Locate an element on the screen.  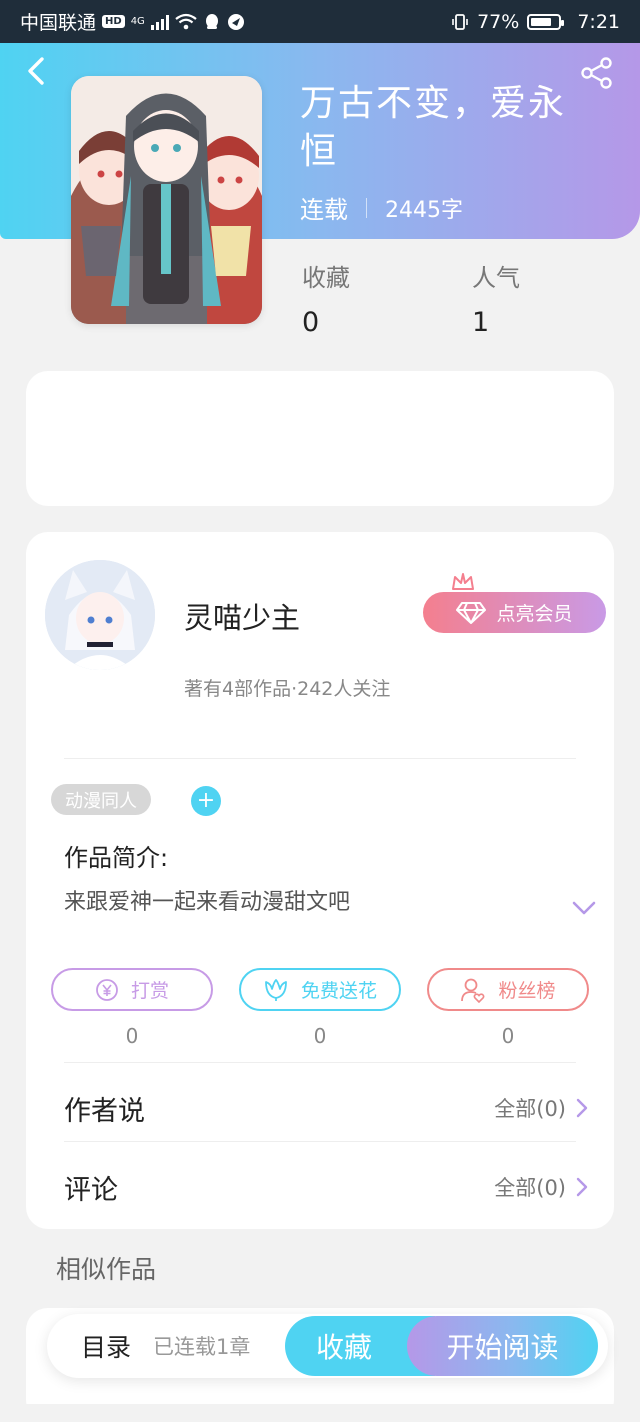
book-meta: 连载 2445字 is located at coordinates (381, 207).